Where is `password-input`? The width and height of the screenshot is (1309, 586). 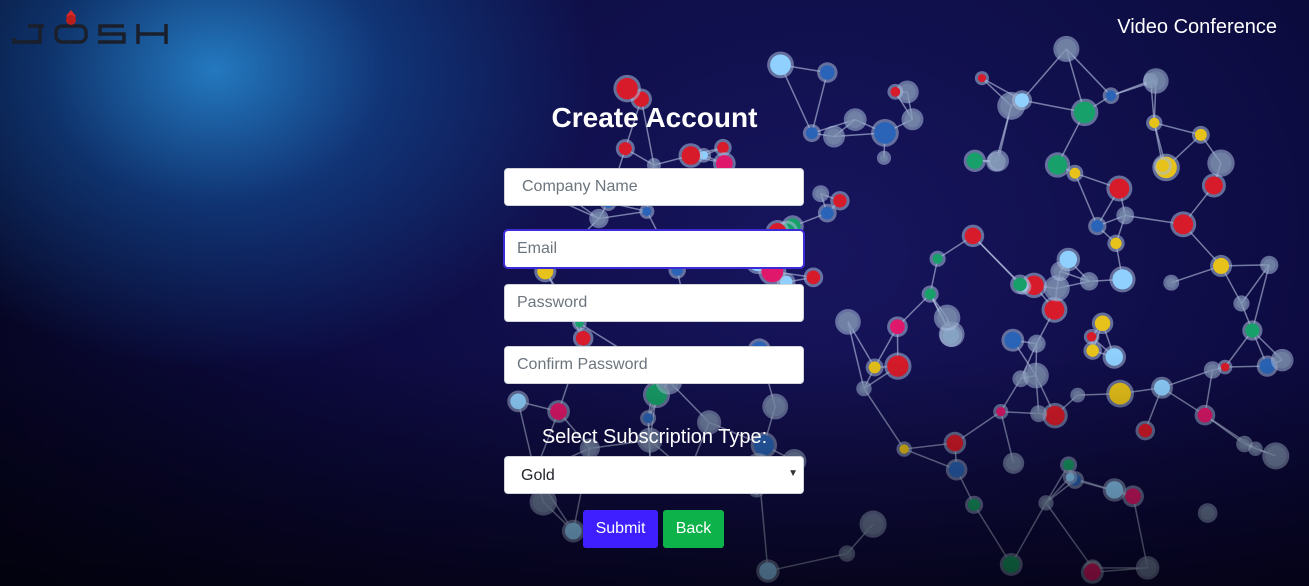 password-input is located at coordinates (654, 303).